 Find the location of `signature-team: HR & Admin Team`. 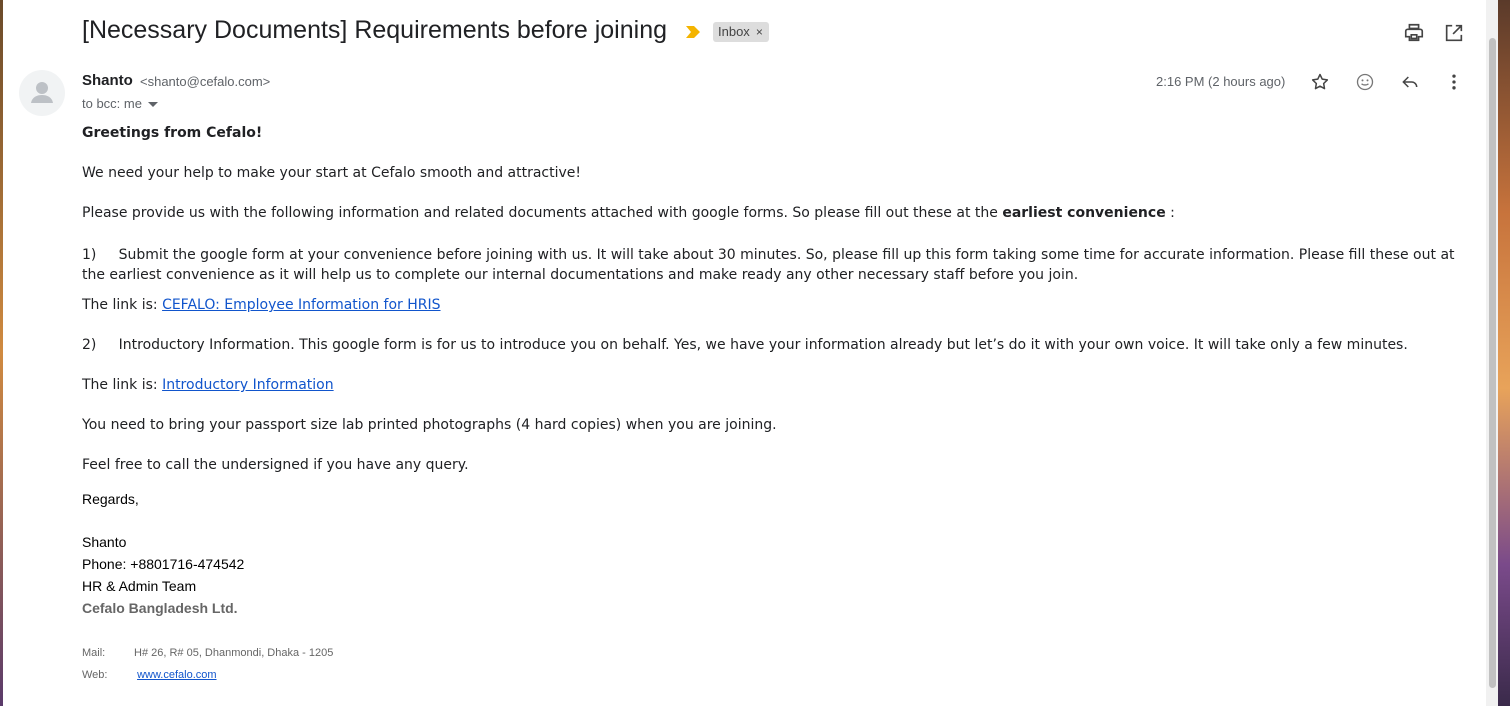

signature-team: HR & Admin Team is located at coordinates (139, 586).